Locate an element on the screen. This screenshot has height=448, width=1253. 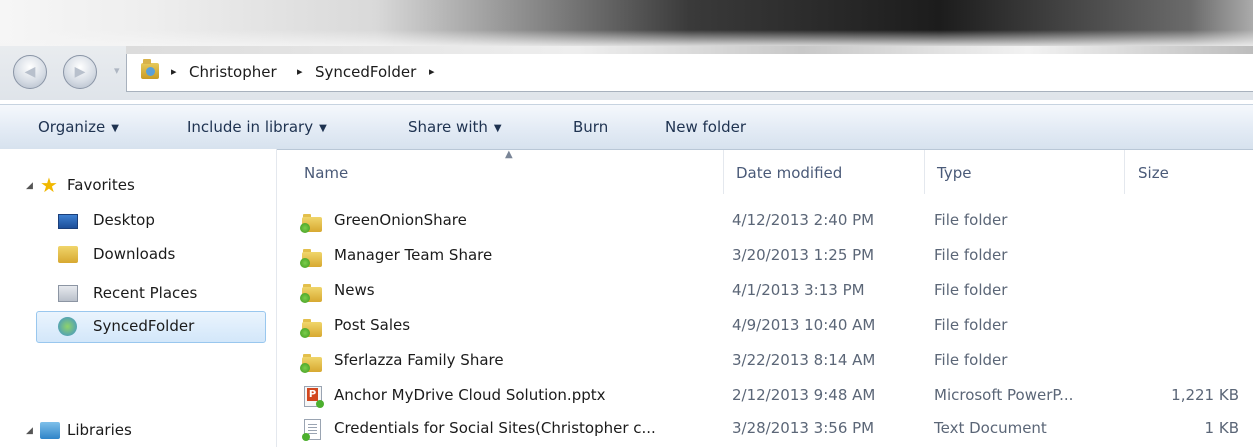
file-name: News is located at coordinates (354, 290).